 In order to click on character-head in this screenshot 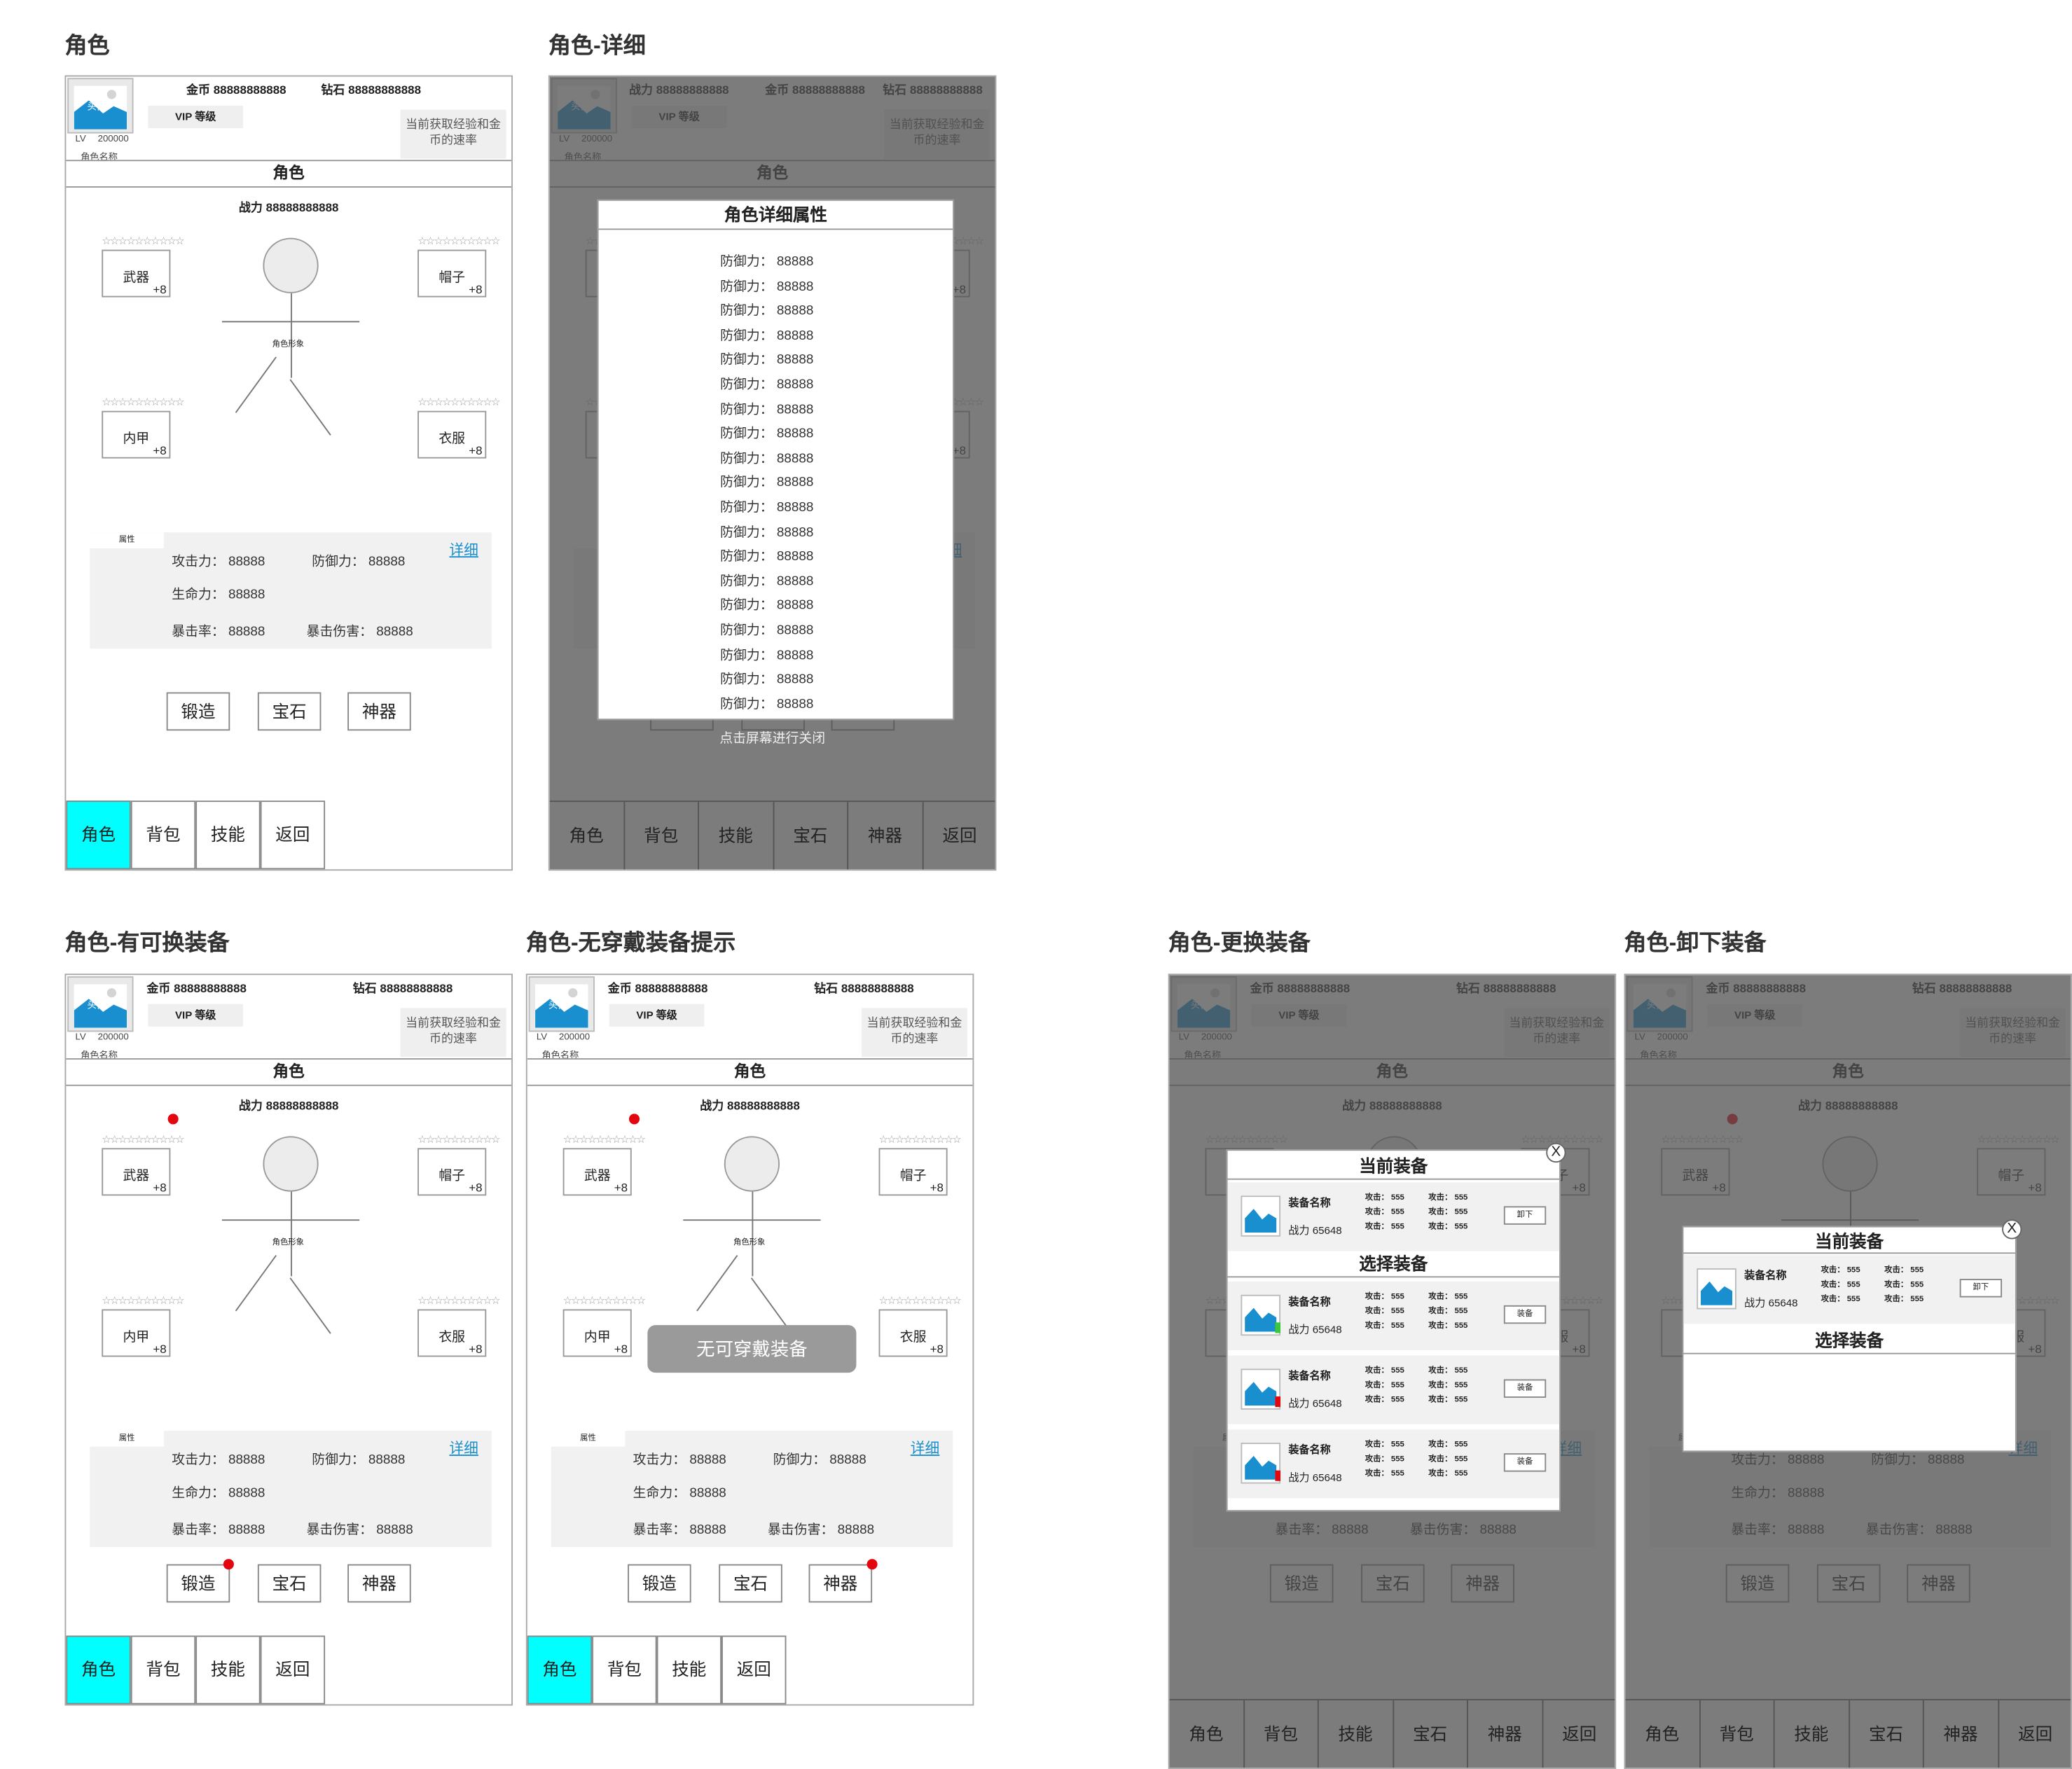, I will do `click(752, 1164)`.